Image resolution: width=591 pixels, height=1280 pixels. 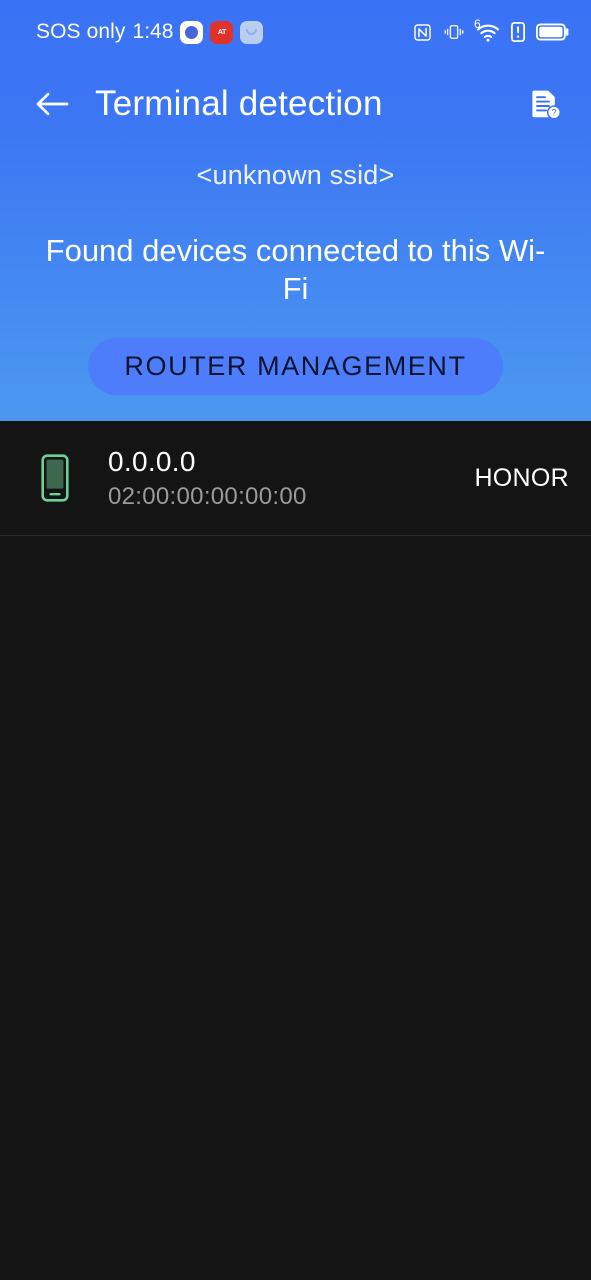 What do you see at coordinates (518, 32) in the screenshot?
I see `alert-icon` at bounding box center [518, 32].